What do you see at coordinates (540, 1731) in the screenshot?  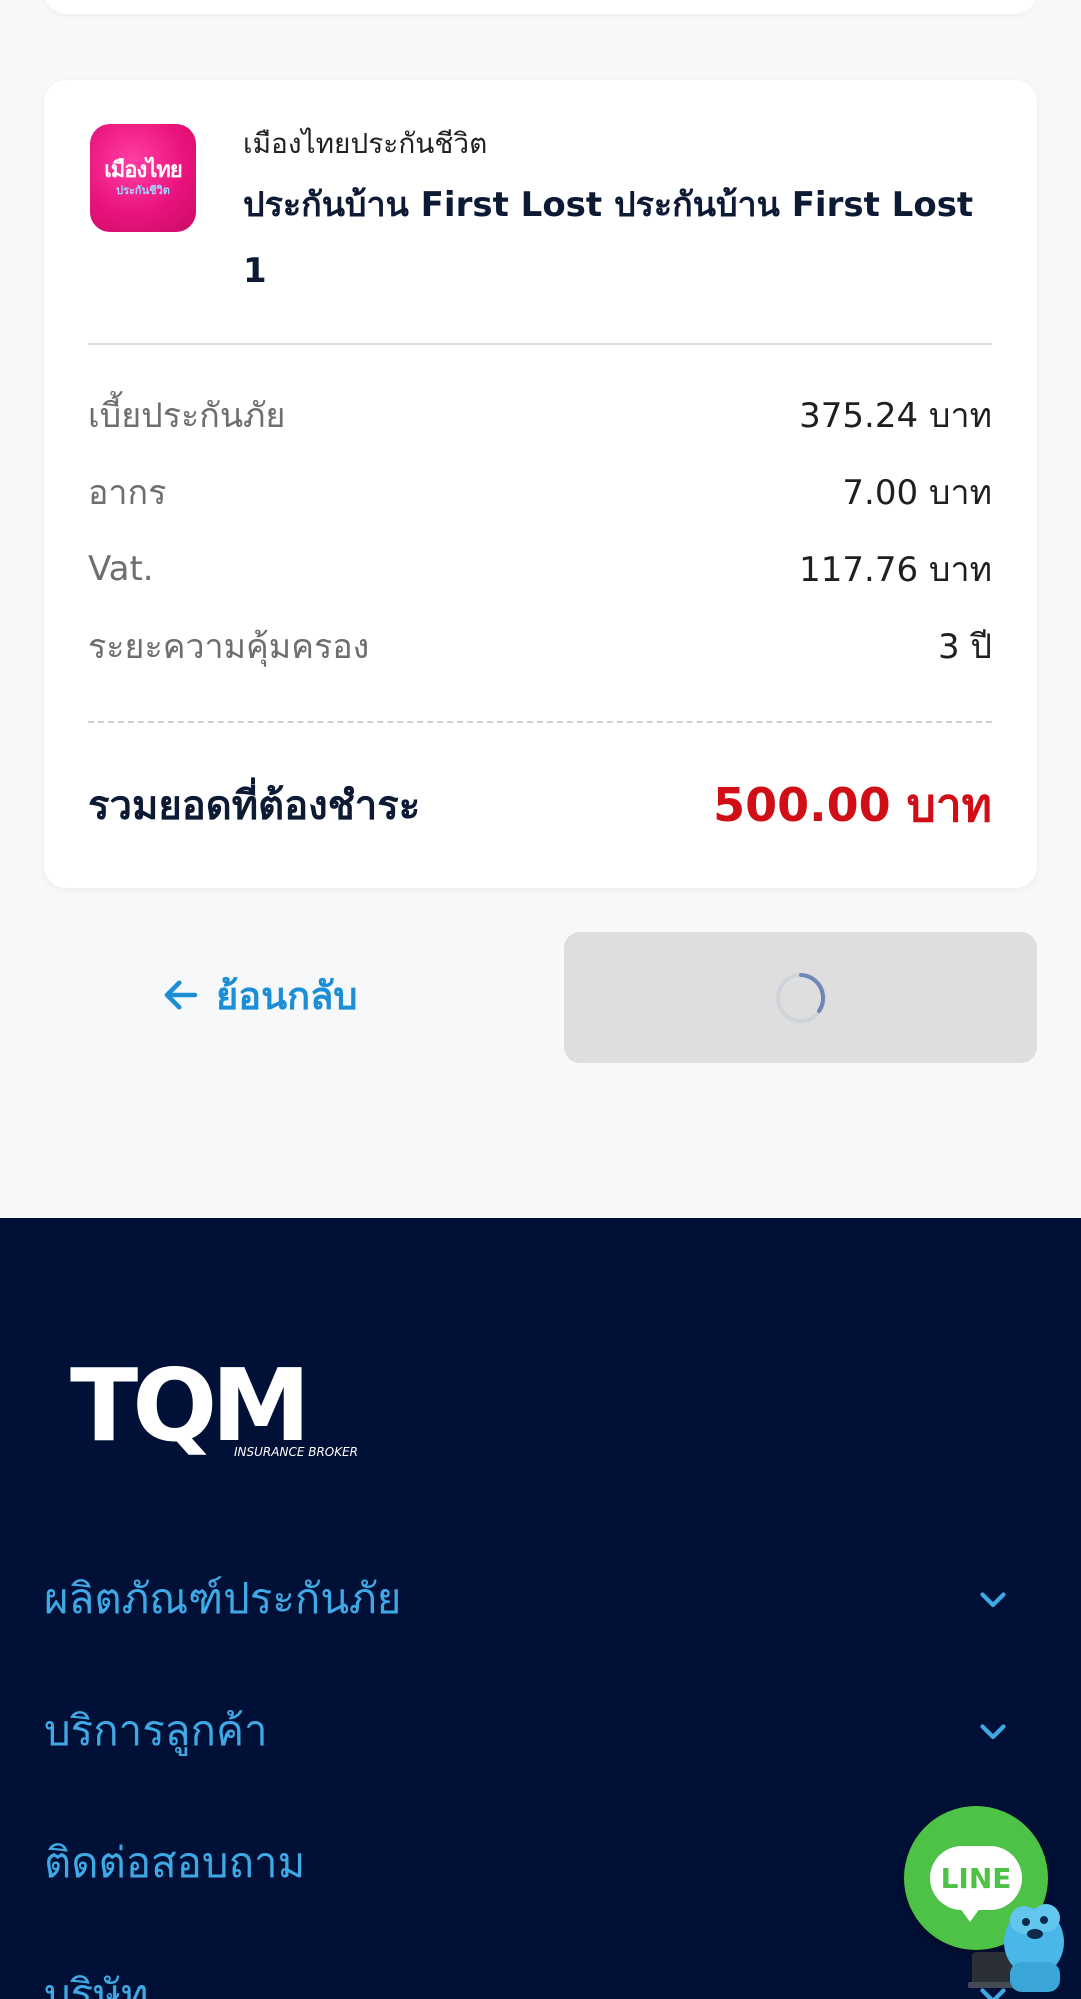 I see `footer-menu-customer-service: บริการลูกค้า` at bounding box center [540, 1731].